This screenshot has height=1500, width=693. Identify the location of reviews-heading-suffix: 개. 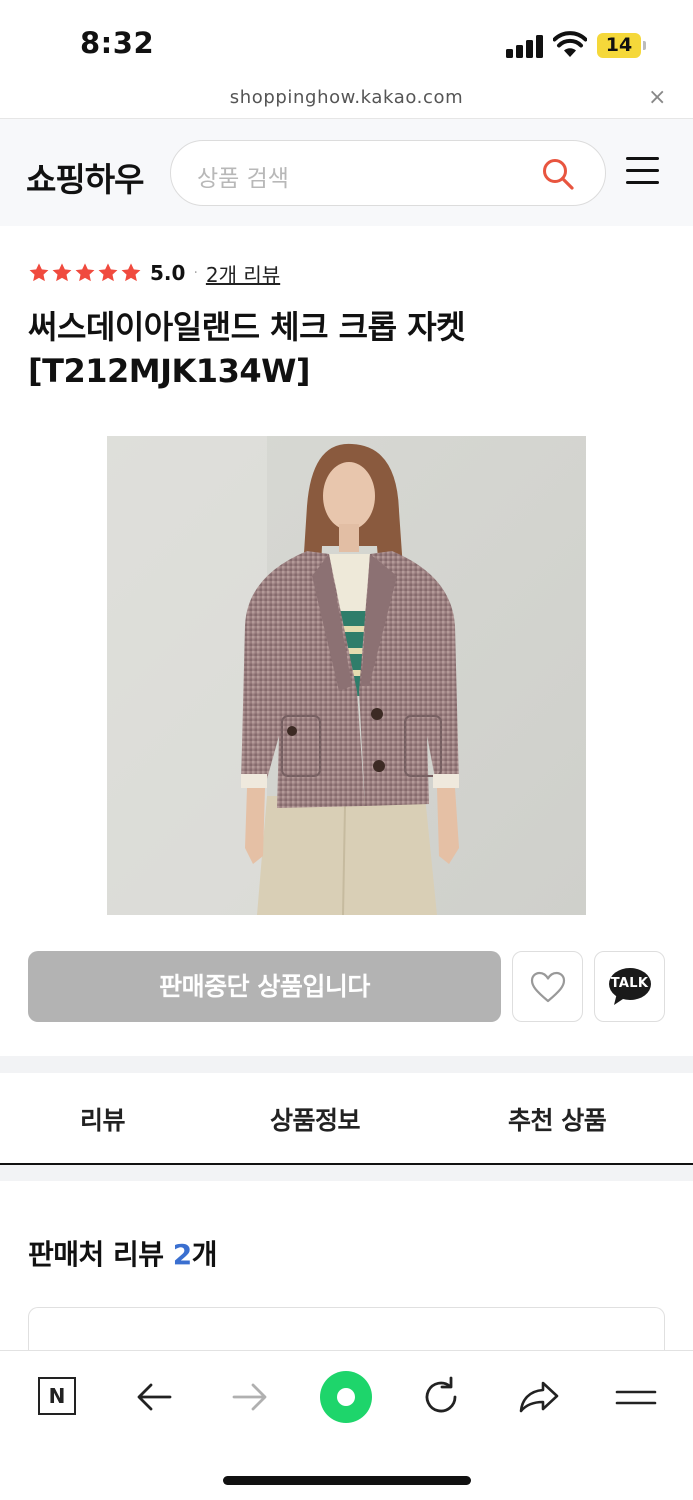
(204, 1254).